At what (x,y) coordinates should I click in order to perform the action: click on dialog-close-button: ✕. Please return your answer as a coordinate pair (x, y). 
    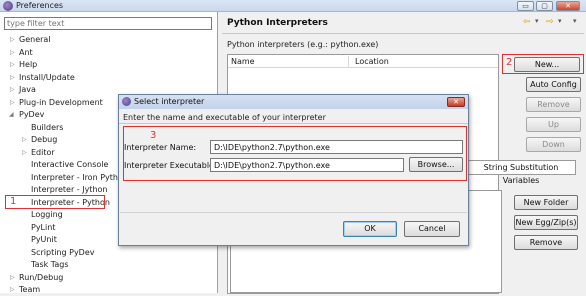
    Looking at the image, I should click on (456, 102).